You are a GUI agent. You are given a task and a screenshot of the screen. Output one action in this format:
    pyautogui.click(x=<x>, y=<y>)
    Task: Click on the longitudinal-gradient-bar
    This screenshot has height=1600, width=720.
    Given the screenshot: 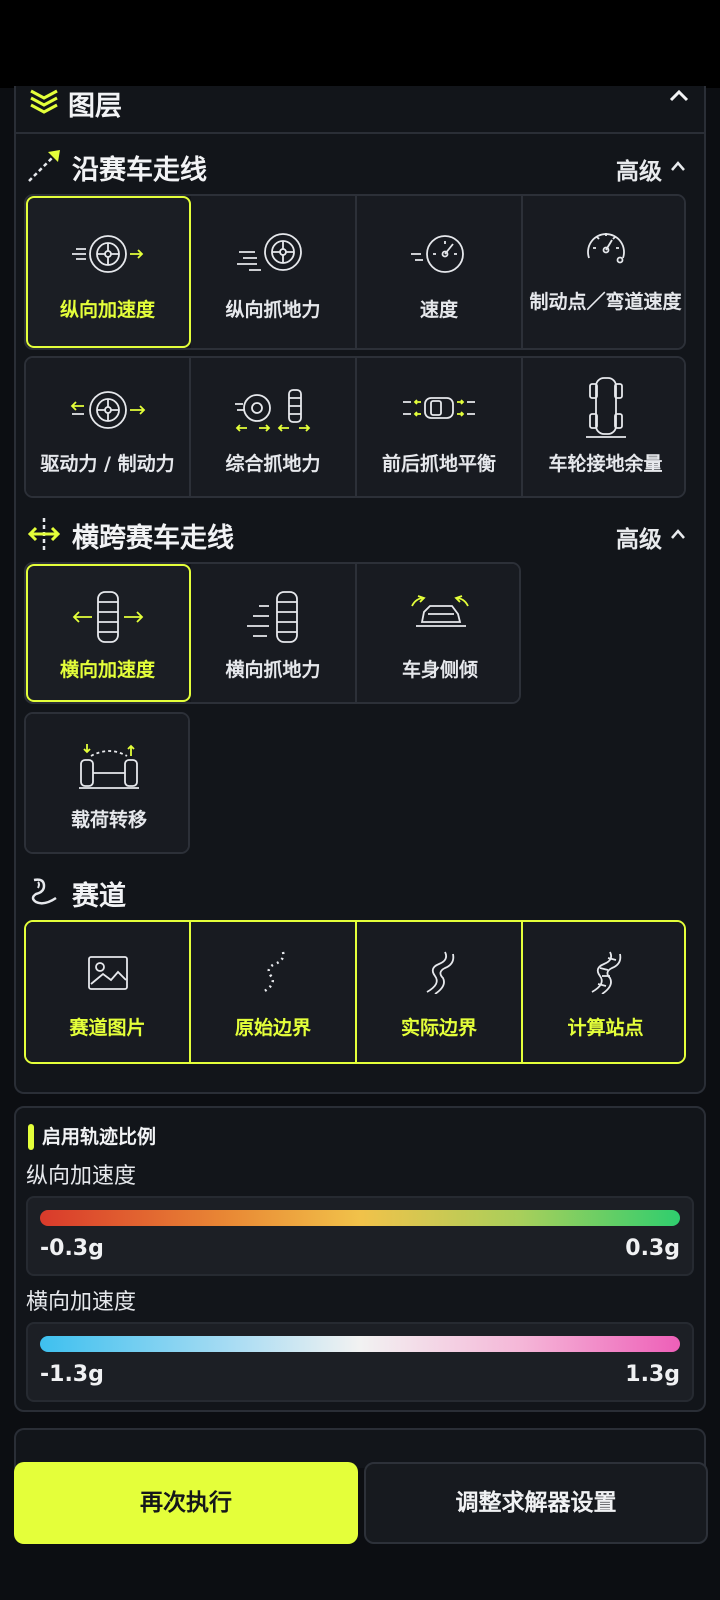 What is the action you would take?
    pyautogui.click(x=360, y=1218)
    